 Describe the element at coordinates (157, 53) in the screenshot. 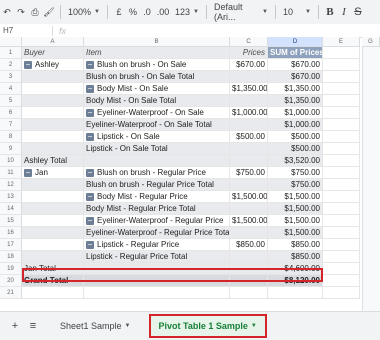

I see `cell-b: Item` at that location.